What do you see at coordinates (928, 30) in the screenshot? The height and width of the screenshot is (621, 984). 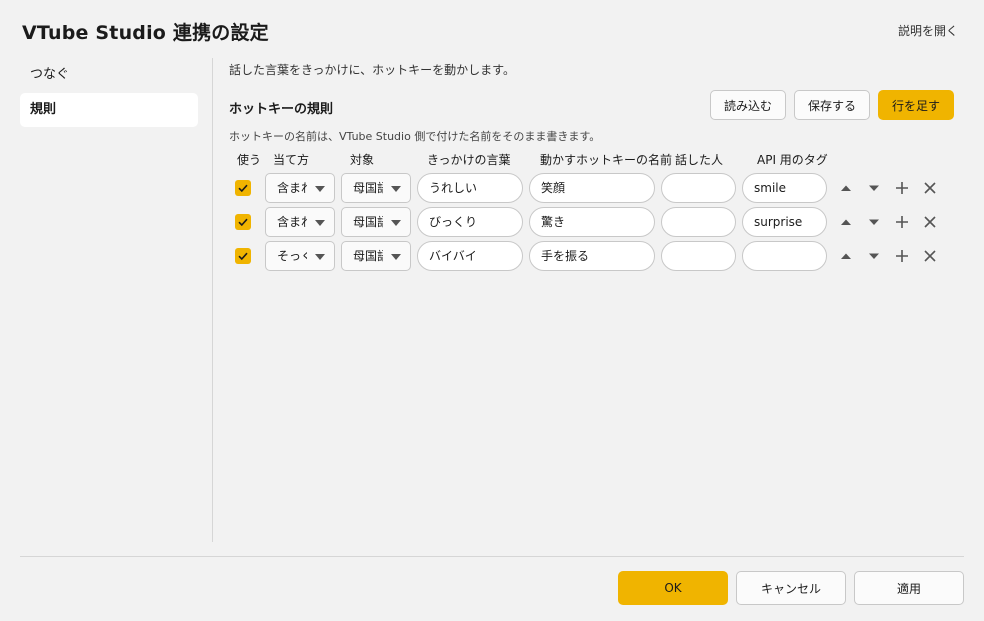 I see `help-link: 説明を開く` at bounding box center [928, 30].